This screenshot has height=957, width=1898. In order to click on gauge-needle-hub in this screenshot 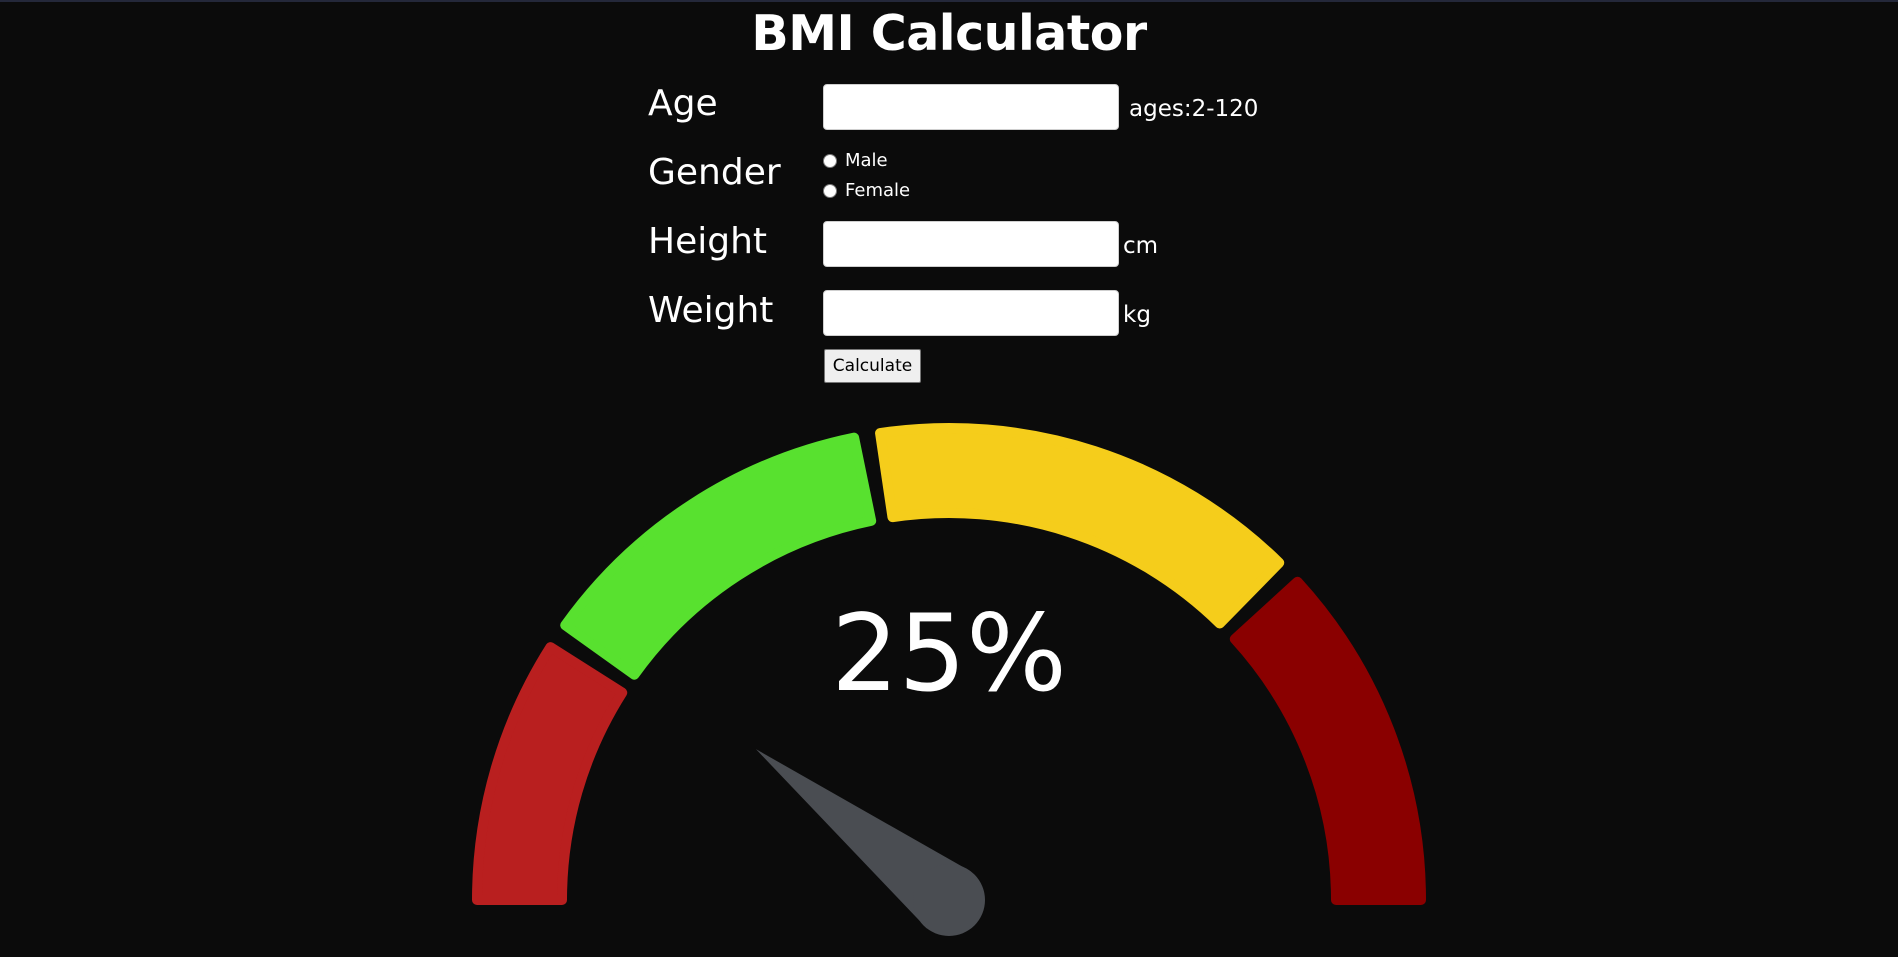, I will do `click(949, 900)`.